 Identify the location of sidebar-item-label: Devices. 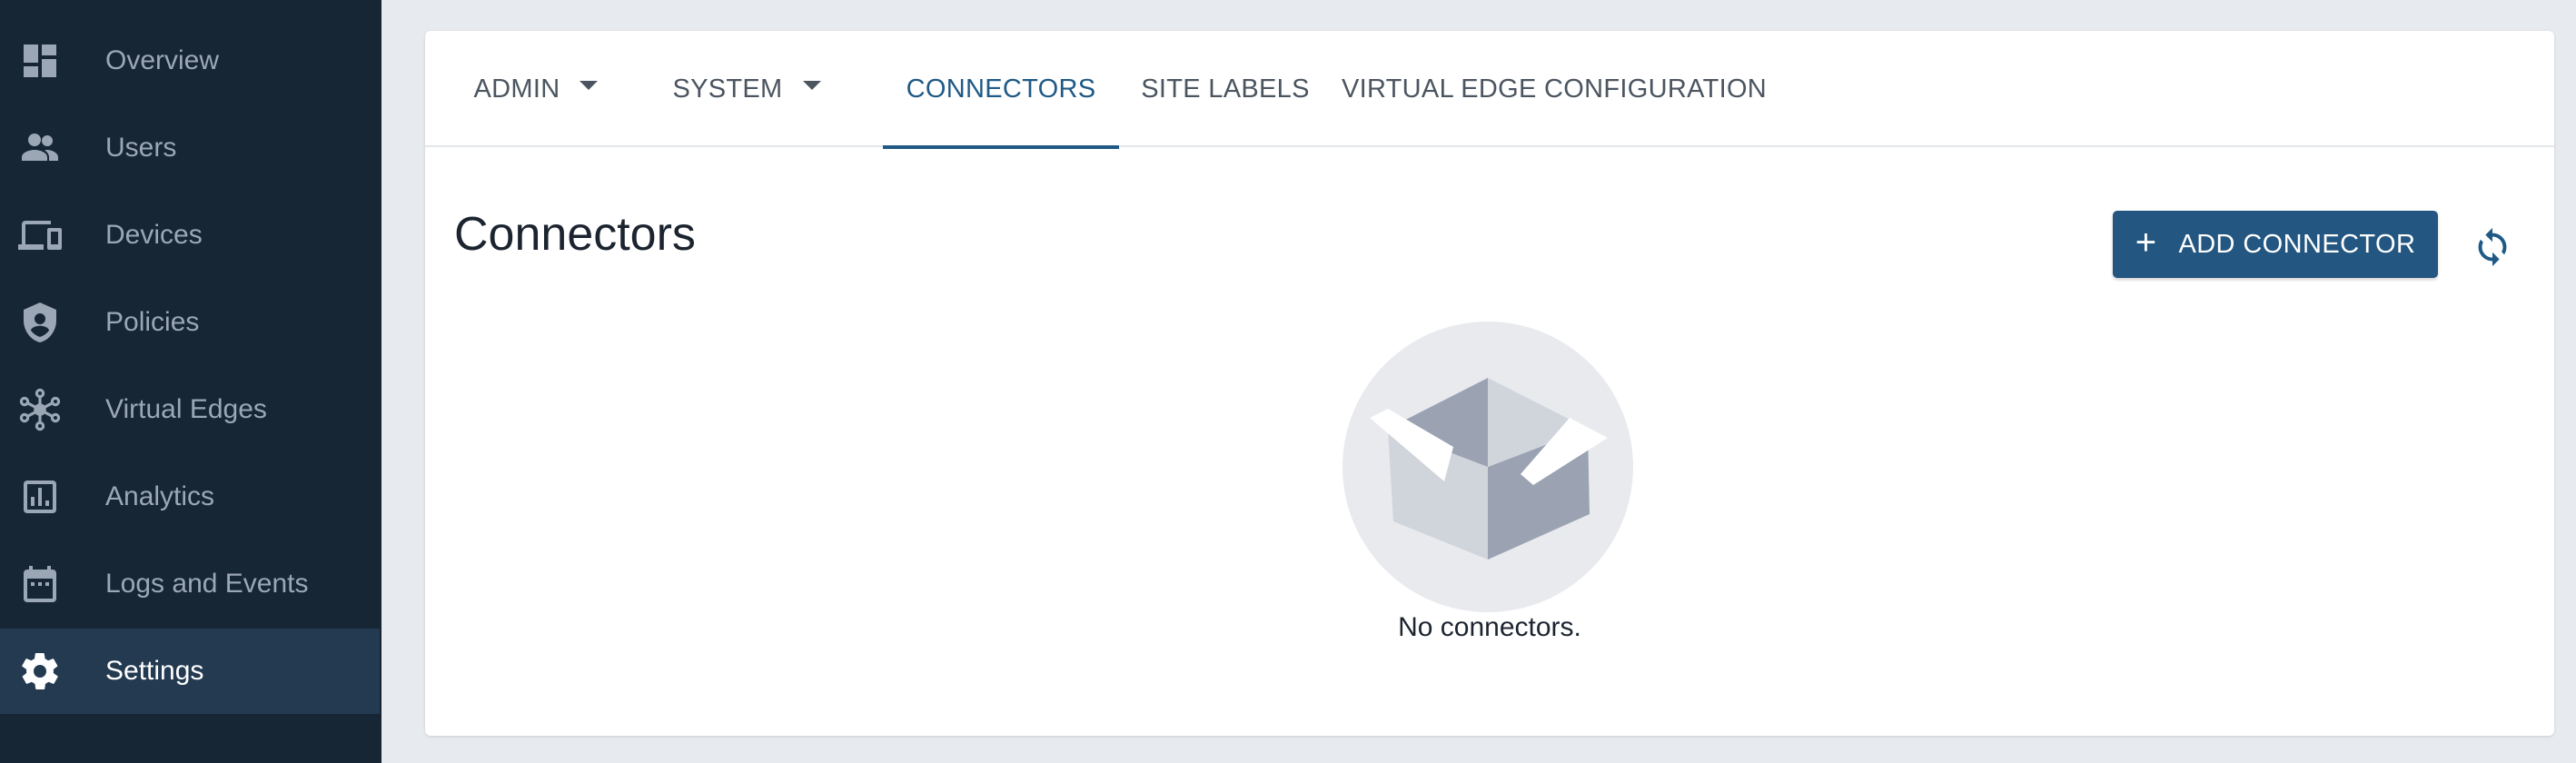
(154, 235).